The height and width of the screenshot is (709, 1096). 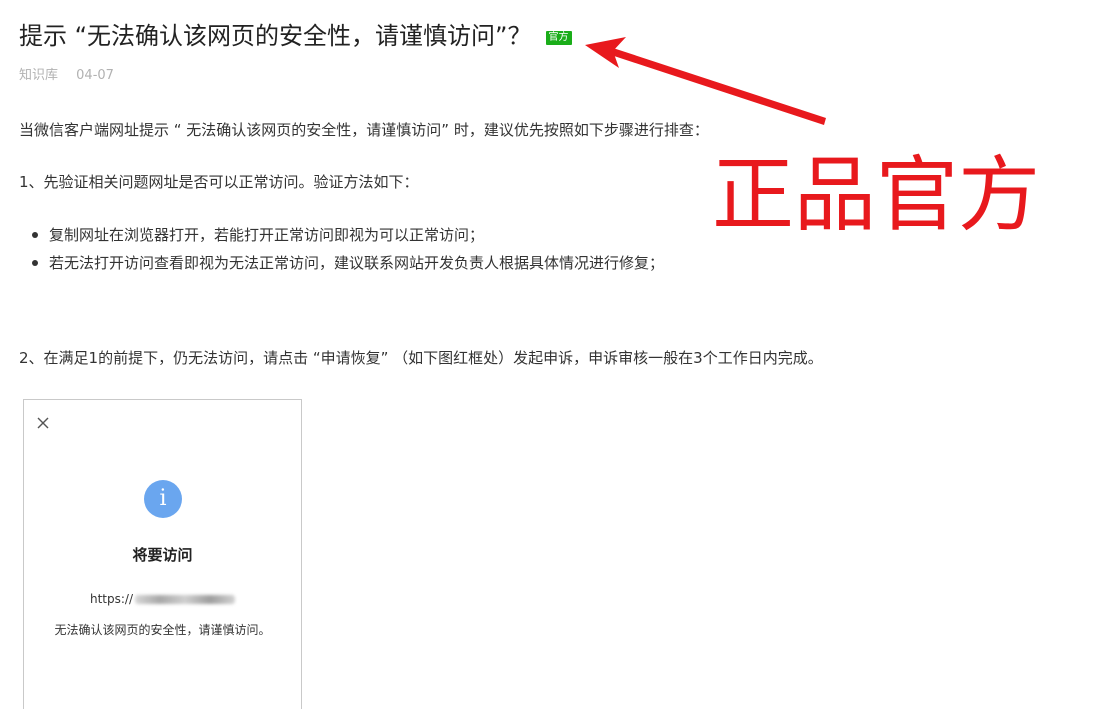 I want to click on arrow-shaft, so click(x=718, y=86).